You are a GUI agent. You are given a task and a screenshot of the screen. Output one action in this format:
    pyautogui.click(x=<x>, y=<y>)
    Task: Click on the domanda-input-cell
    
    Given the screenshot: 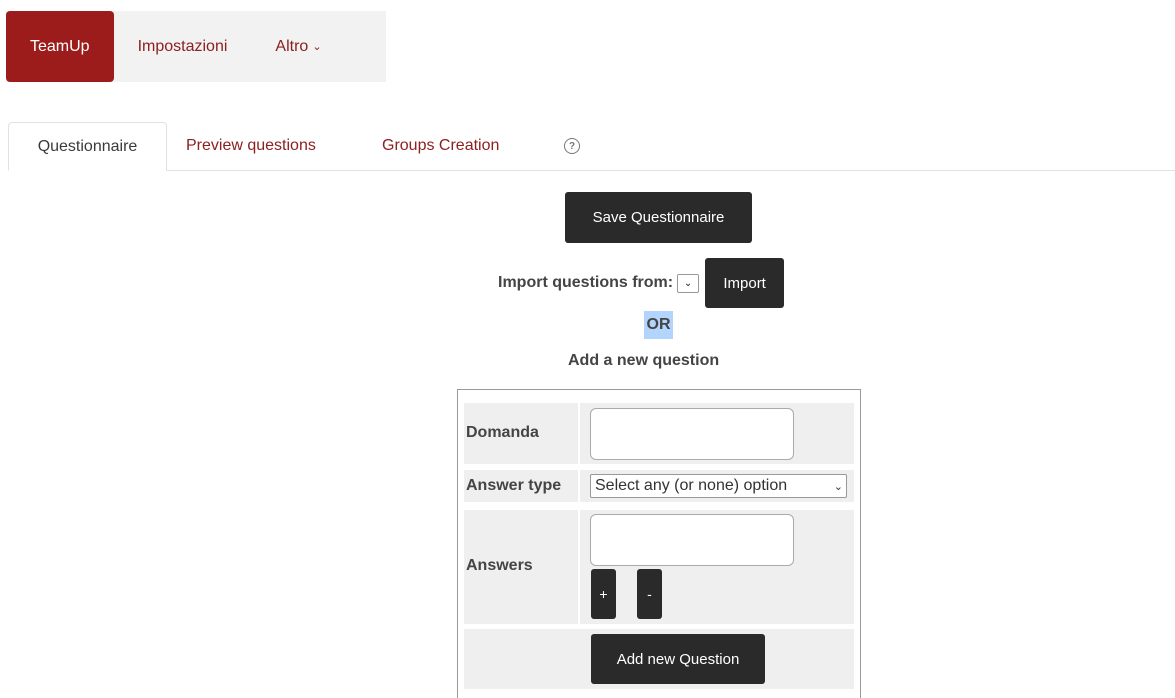 What is the action you would take?
    pyautogui.click(x=717, y=433)
    